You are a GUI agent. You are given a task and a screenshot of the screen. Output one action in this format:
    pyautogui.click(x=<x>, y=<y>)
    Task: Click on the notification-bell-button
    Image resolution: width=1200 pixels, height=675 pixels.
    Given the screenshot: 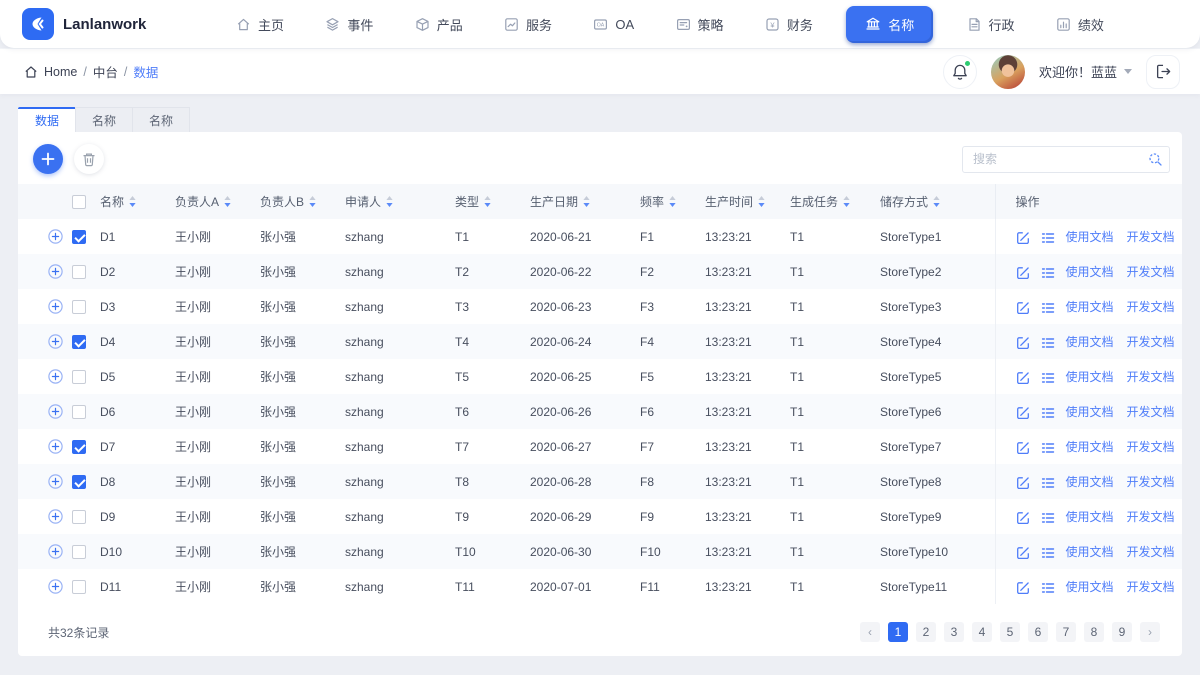 What is the action you would take?
    pyautogui.click(x=959, y=71)
    